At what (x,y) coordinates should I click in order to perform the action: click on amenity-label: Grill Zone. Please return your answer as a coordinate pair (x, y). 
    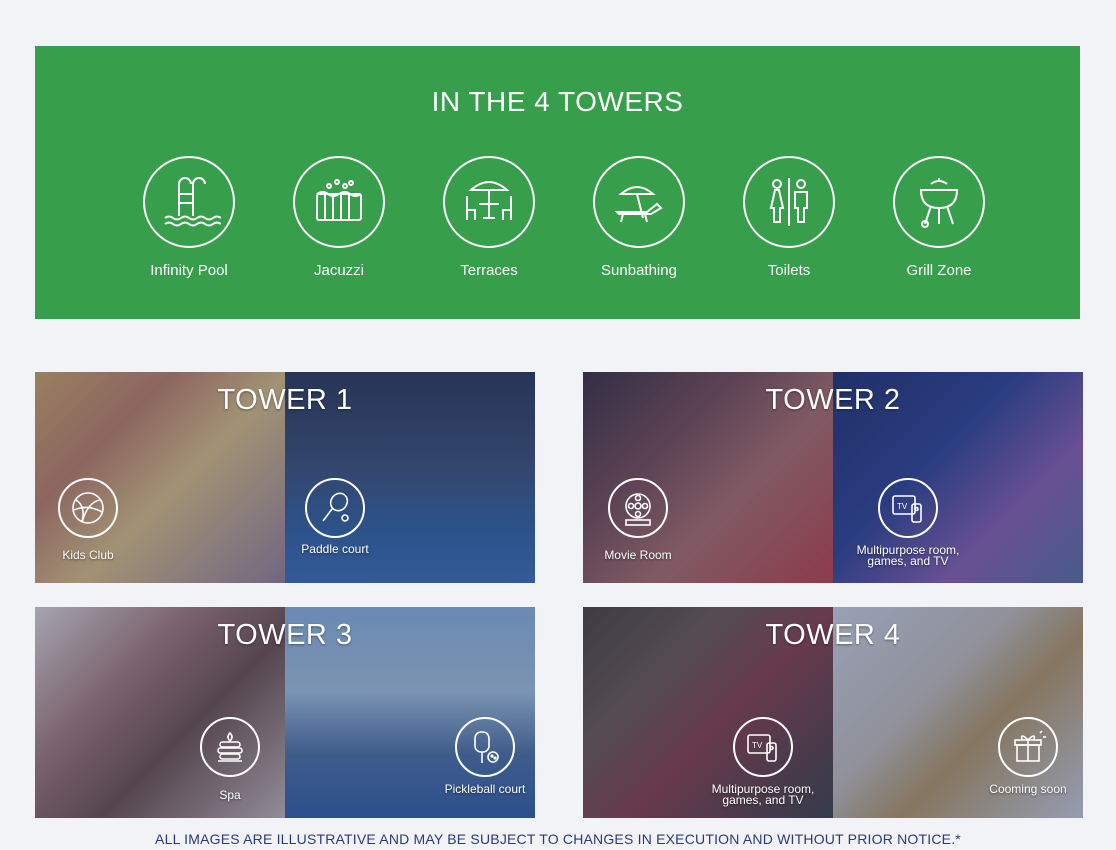
    Looking at the image, I should click on (939, 270).